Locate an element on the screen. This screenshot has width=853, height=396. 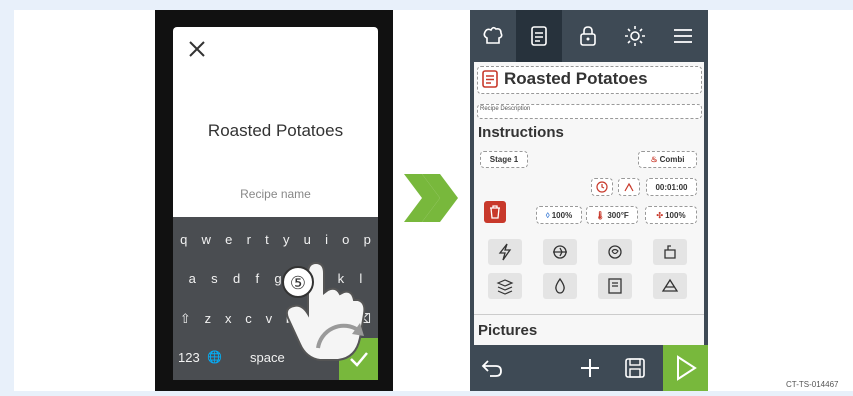
lightning-icon is located at coordinates (505, 252).